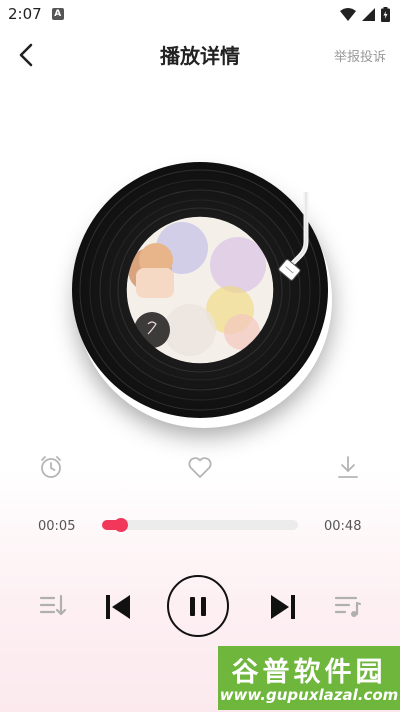  I want to click on tonearm, so click(293, 236).